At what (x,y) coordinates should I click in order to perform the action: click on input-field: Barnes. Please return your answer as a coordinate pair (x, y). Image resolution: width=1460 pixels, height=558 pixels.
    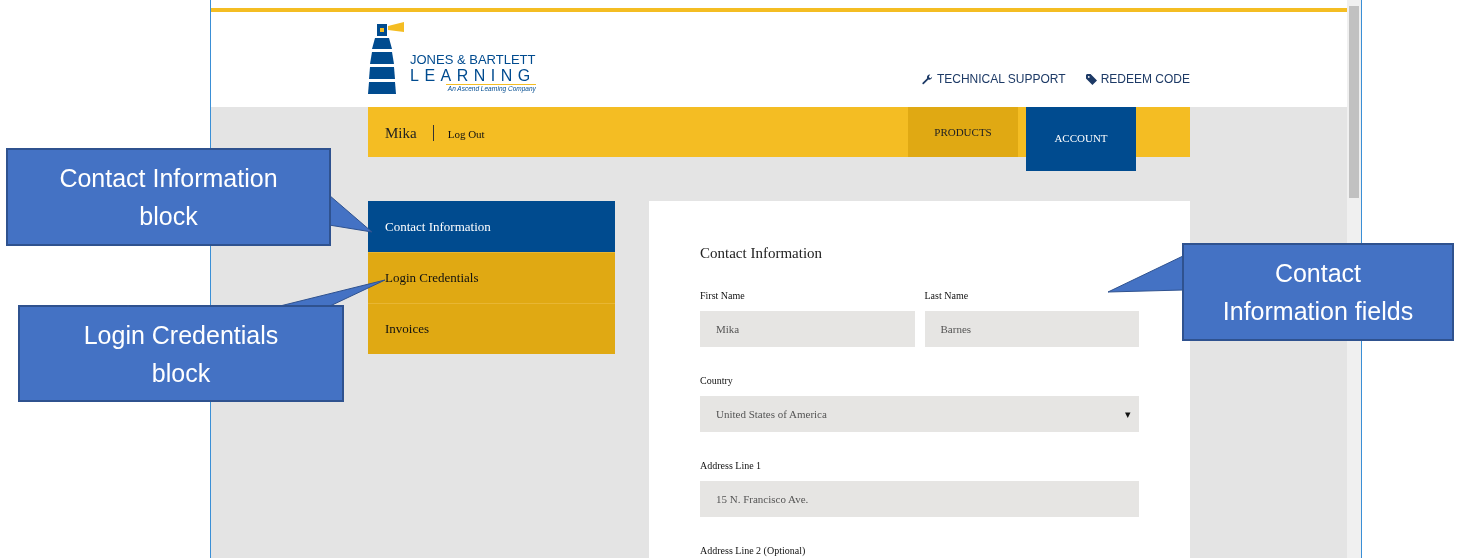
    Looking at the image, I should click on (1031, 329).